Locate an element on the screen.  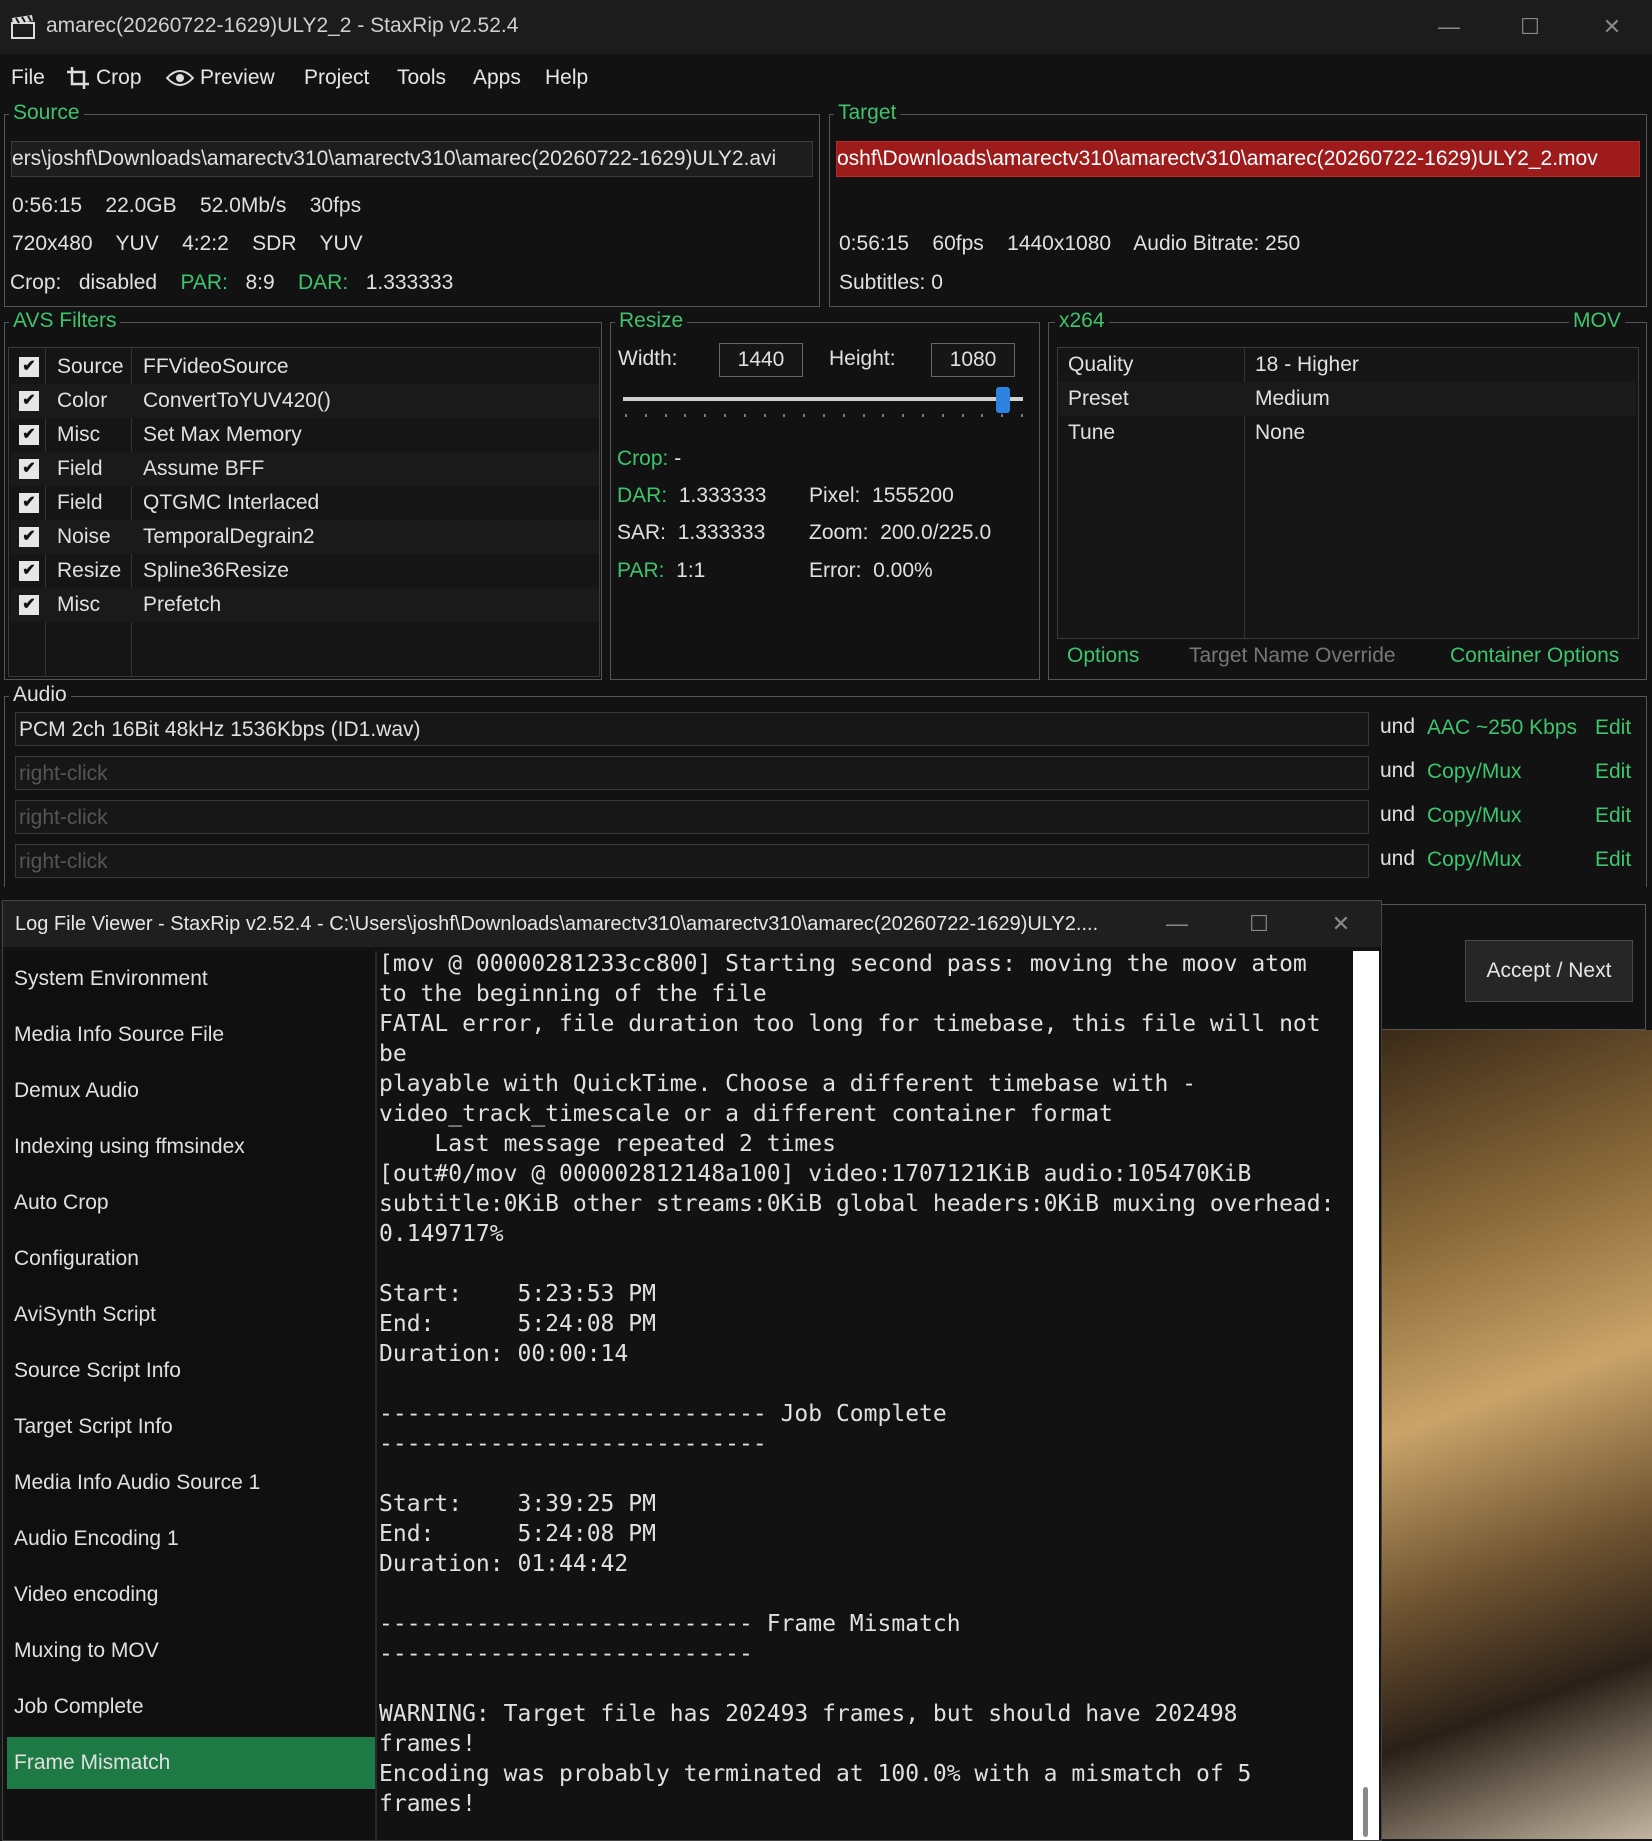
audio-codec-link: AAC ~250 Kbps is located at coordinates (1502, 728).